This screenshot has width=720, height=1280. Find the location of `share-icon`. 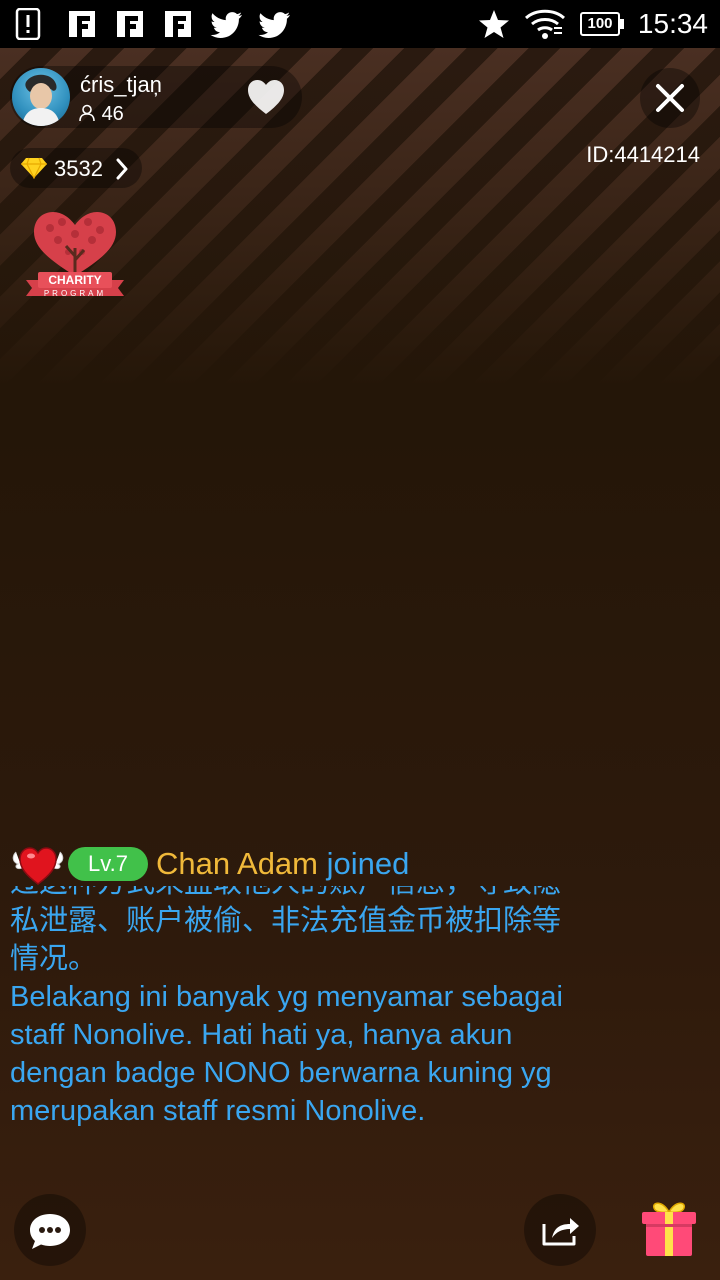

share-icon is located at coordinates (560, 1232).